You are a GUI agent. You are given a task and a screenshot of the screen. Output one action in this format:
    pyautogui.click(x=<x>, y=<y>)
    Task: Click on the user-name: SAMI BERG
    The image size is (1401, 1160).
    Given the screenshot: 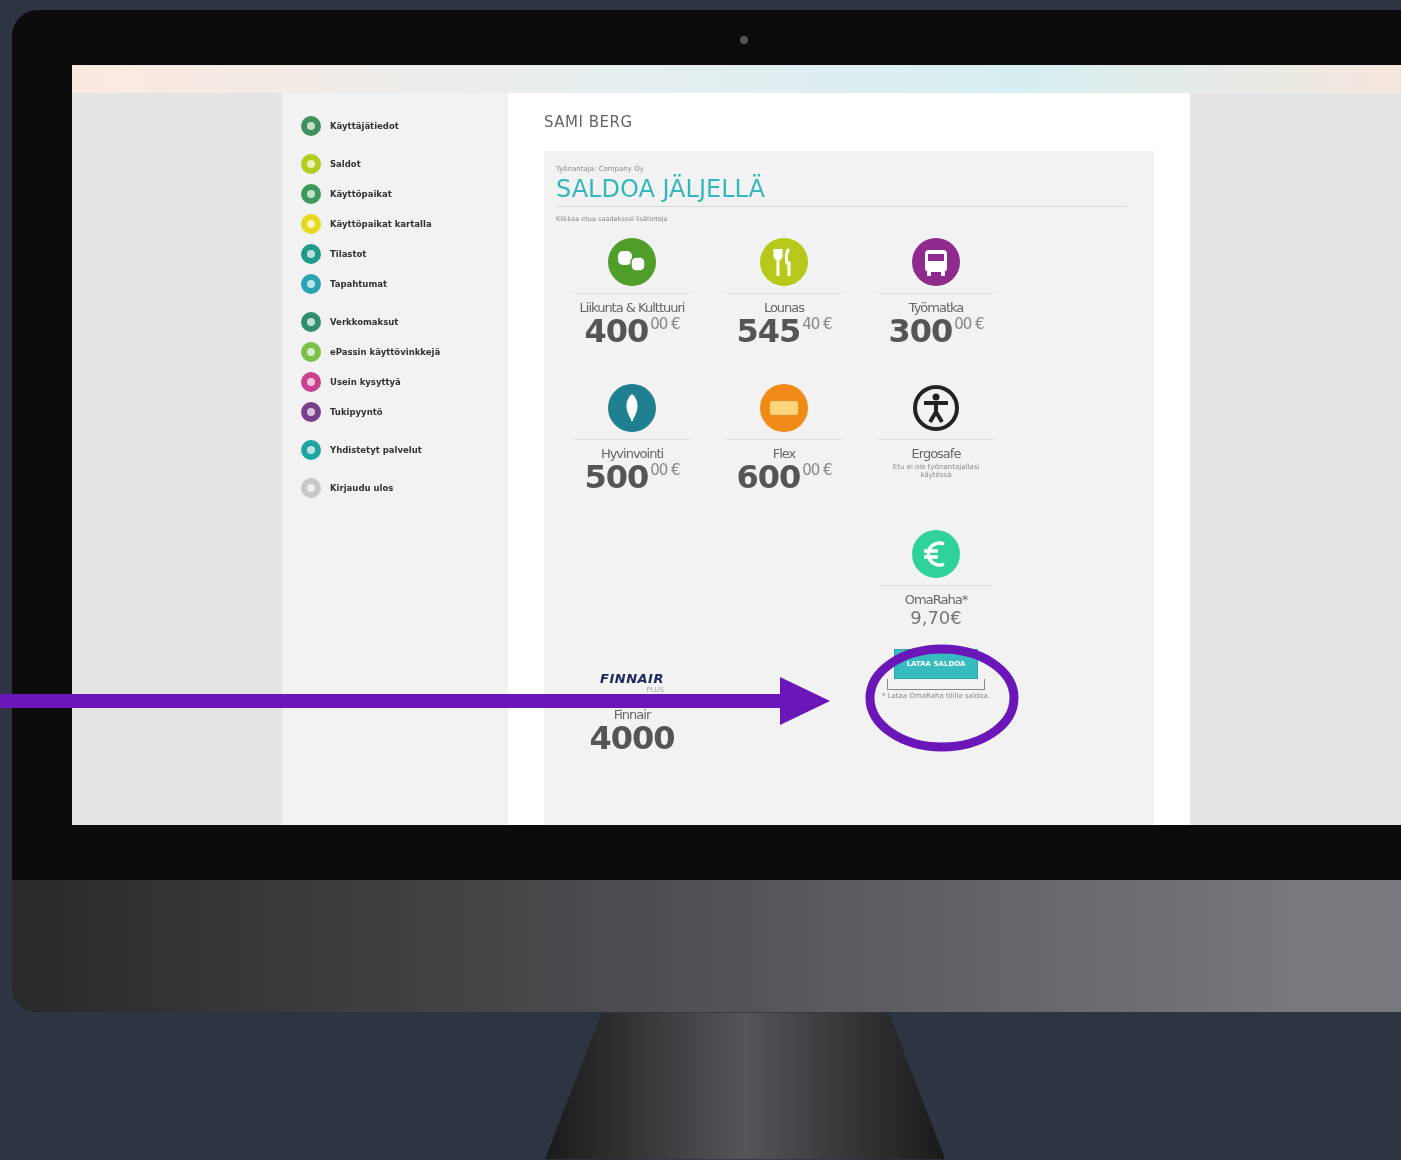 What is the action you would take?
    pyautogui.click(x=589, y=122)
    